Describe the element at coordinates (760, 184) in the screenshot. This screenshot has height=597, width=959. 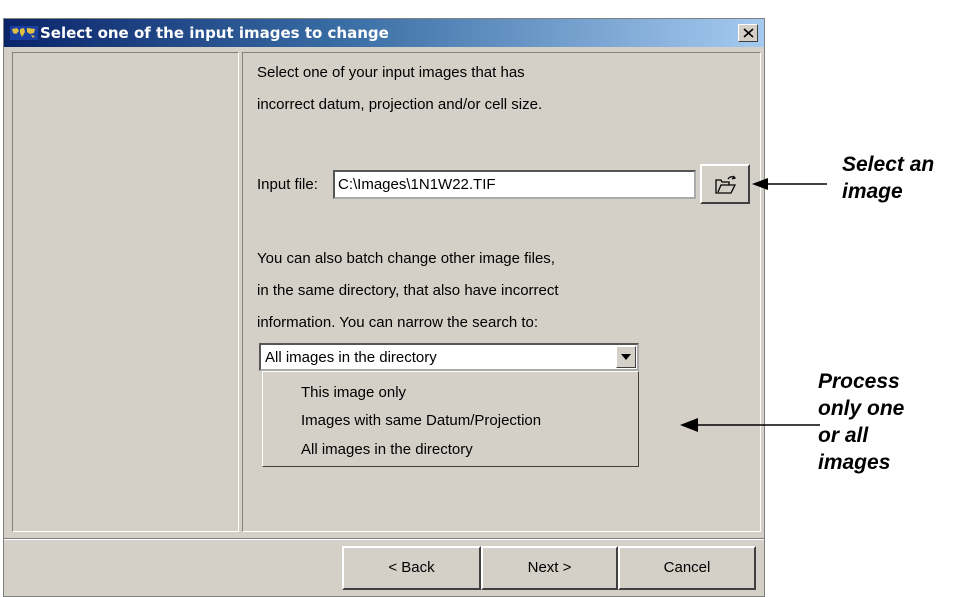
I see `select-arrow-head` at that location.